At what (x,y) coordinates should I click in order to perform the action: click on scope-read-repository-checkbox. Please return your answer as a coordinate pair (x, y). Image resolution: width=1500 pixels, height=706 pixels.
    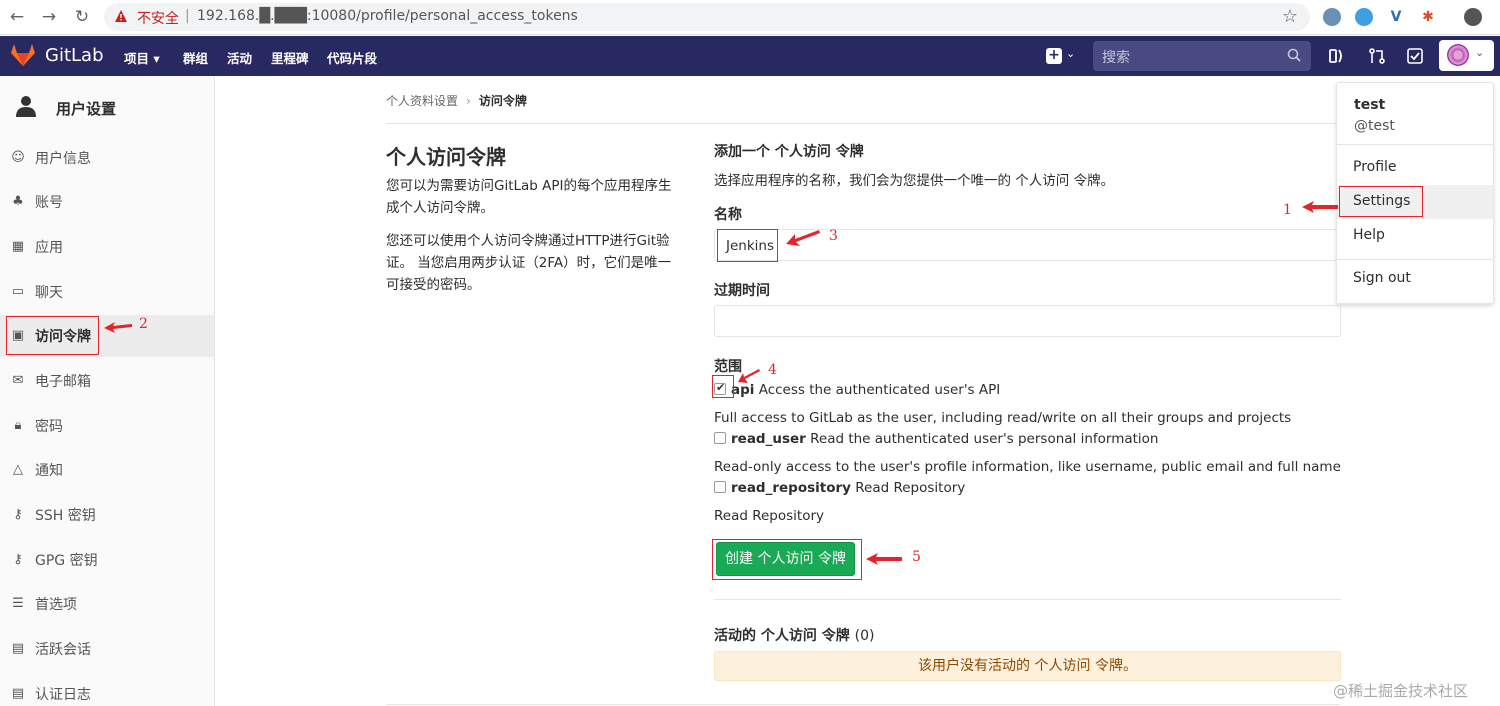
    Looking at the image, I should click on (720, 487).